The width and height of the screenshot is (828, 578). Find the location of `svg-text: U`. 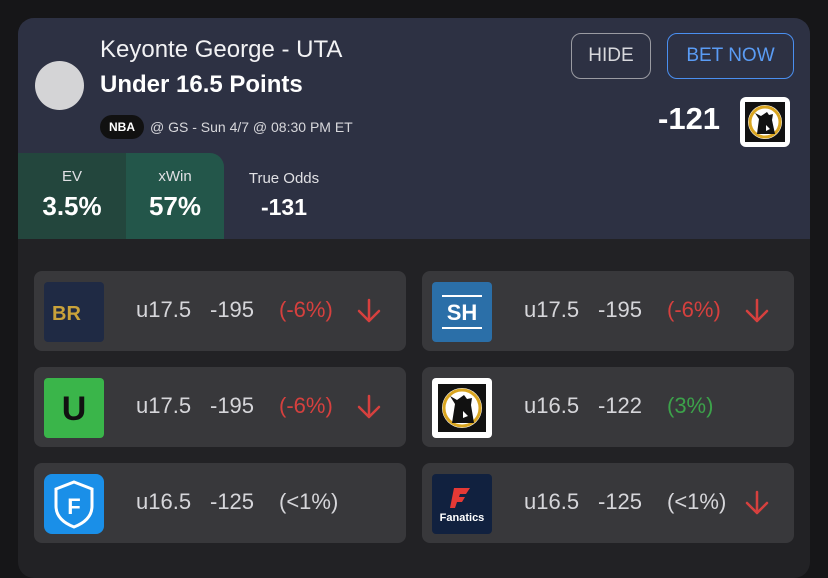

svg-text: U is located at coordinates (74, 409).